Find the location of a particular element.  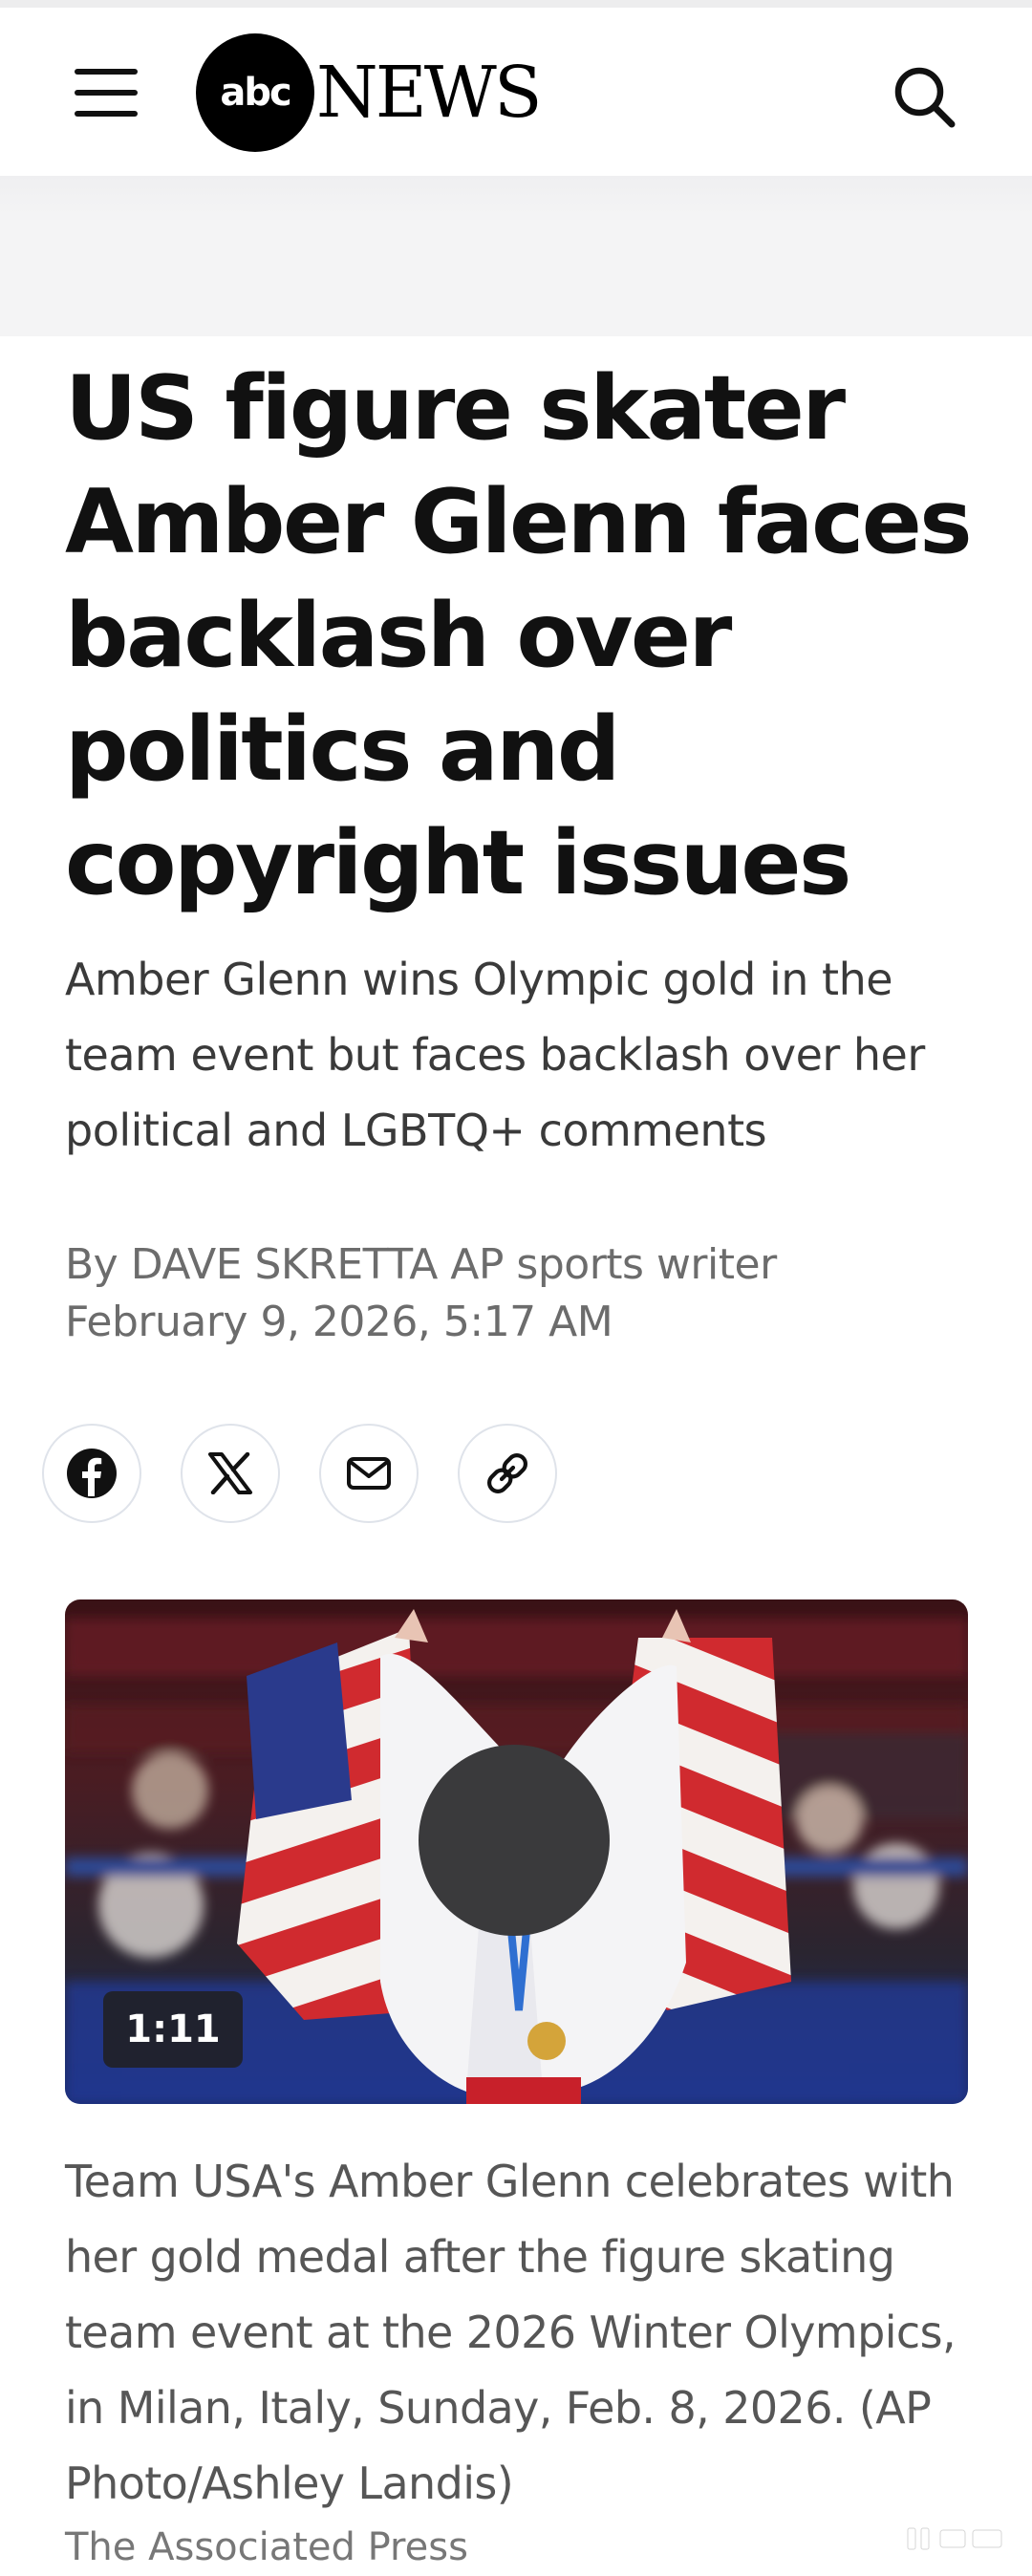

share-x-button is located at coordinates (231, 1473).